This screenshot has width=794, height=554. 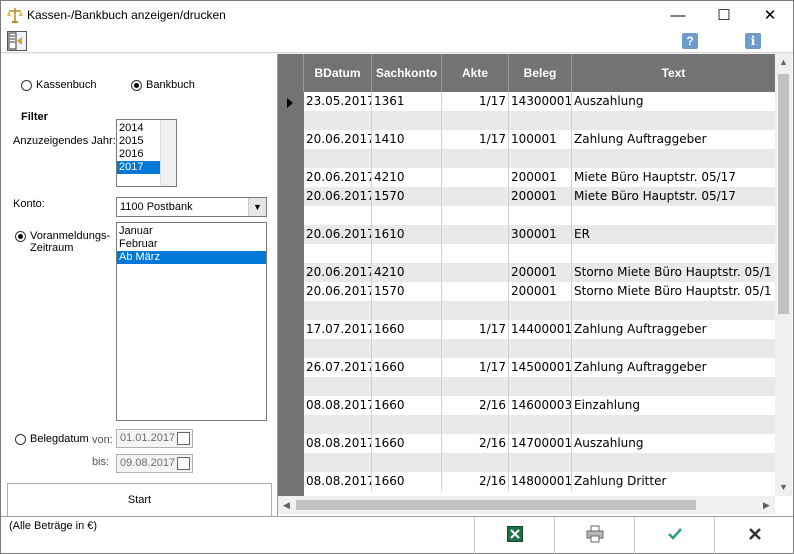 I want to click on scroll-down-icon: ▼, so click(x=783, y=487).